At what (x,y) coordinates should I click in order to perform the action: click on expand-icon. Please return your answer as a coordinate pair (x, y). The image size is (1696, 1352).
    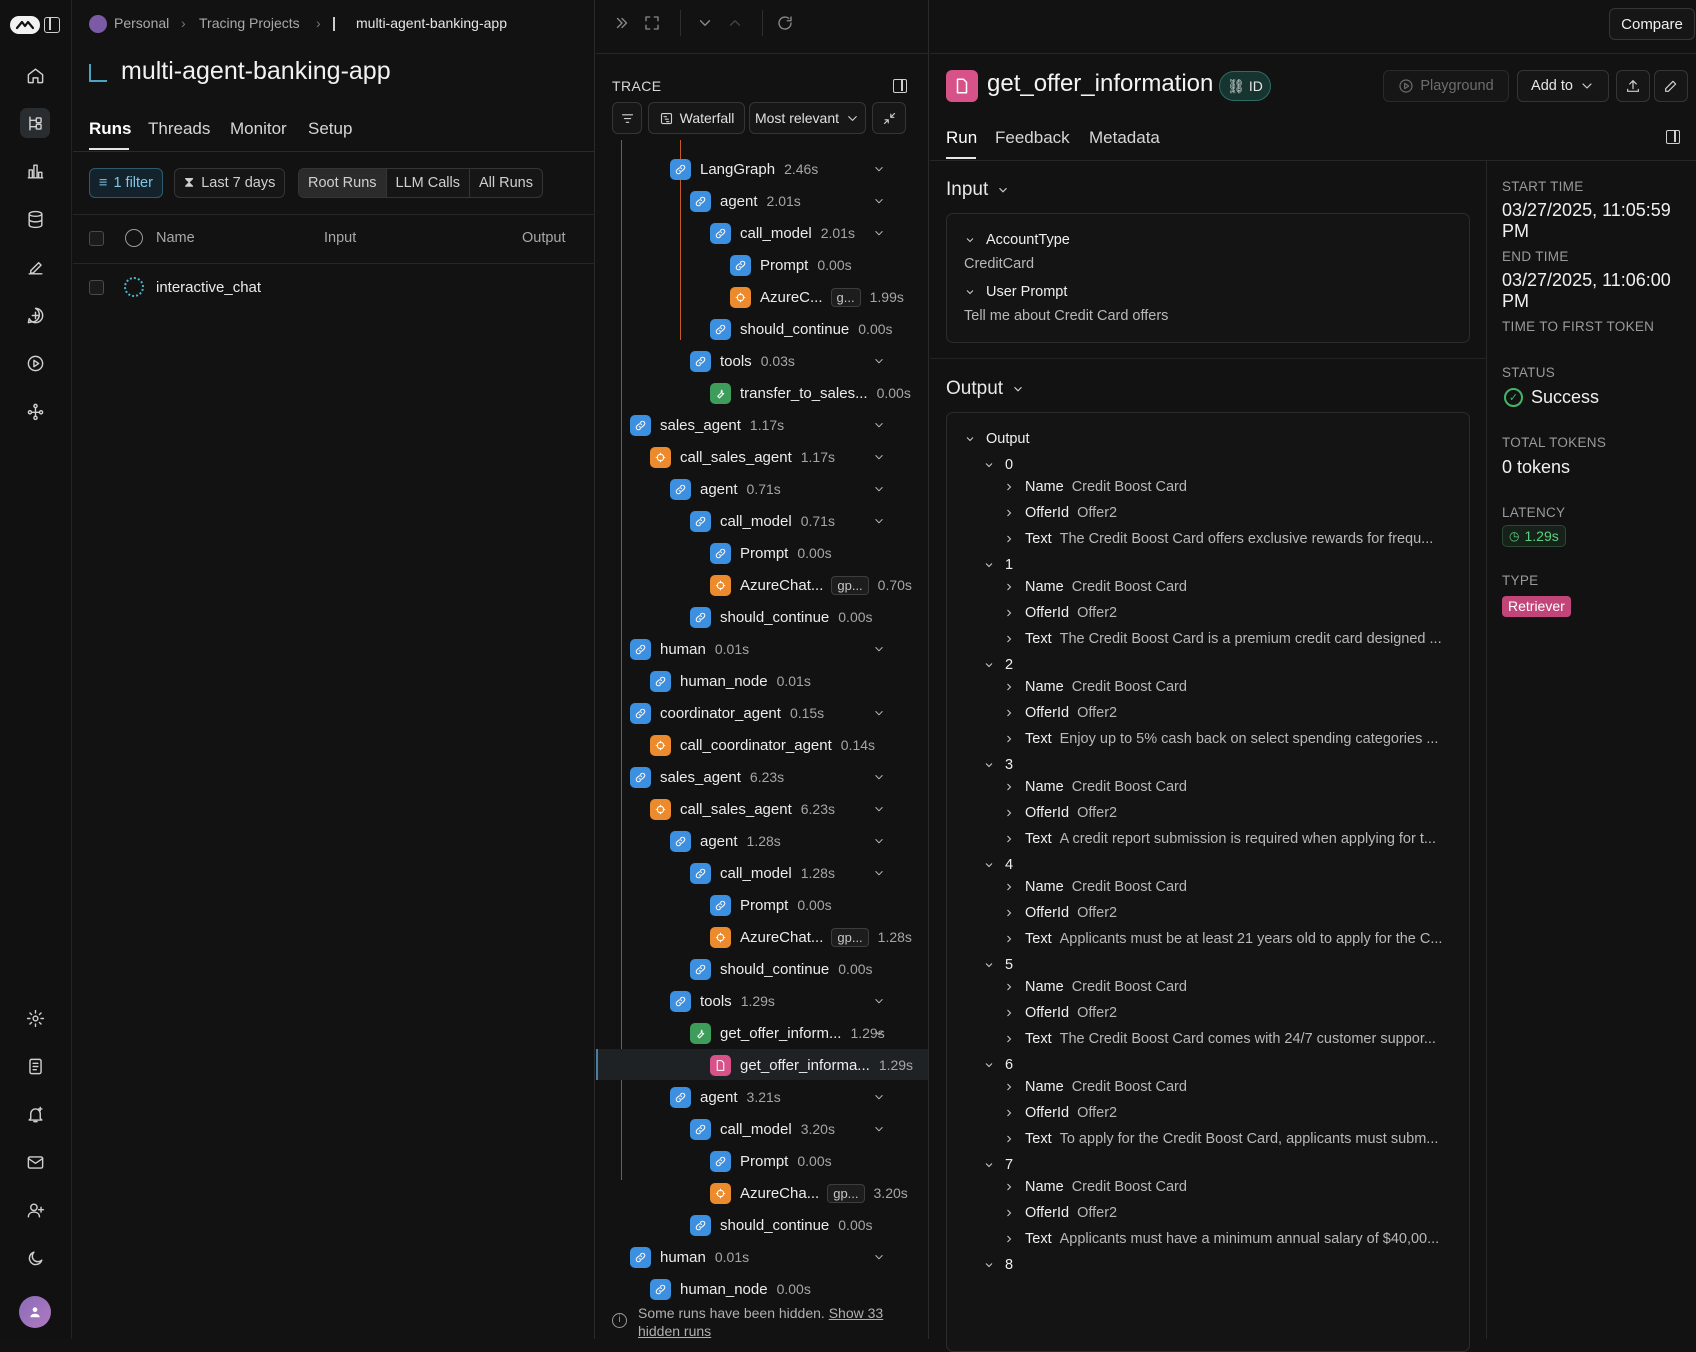
    Looking at the image, I should click on (652, 23).